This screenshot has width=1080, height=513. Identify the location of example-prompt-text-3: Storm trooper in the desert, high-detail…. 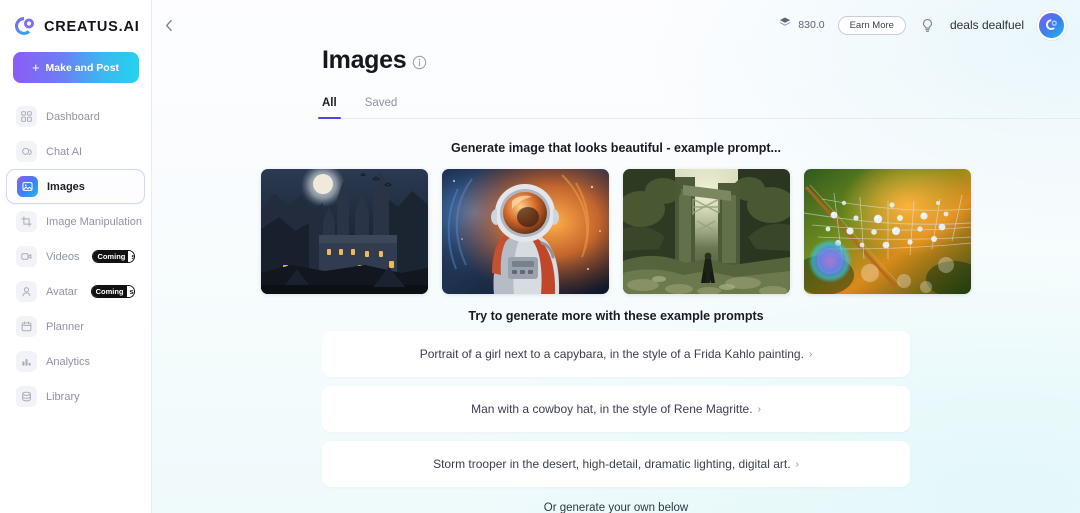
(612, 464).